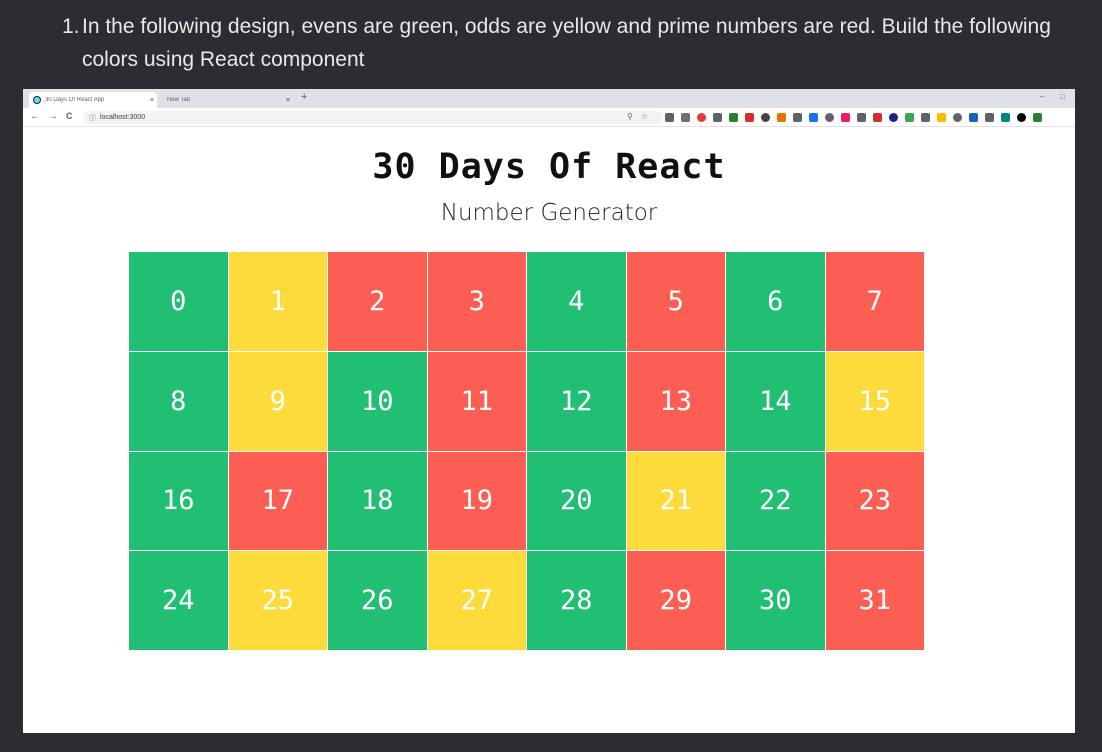 The image size is (1102, 752). I want to click on page-title: 30 Days Of React, so click(549, 167).